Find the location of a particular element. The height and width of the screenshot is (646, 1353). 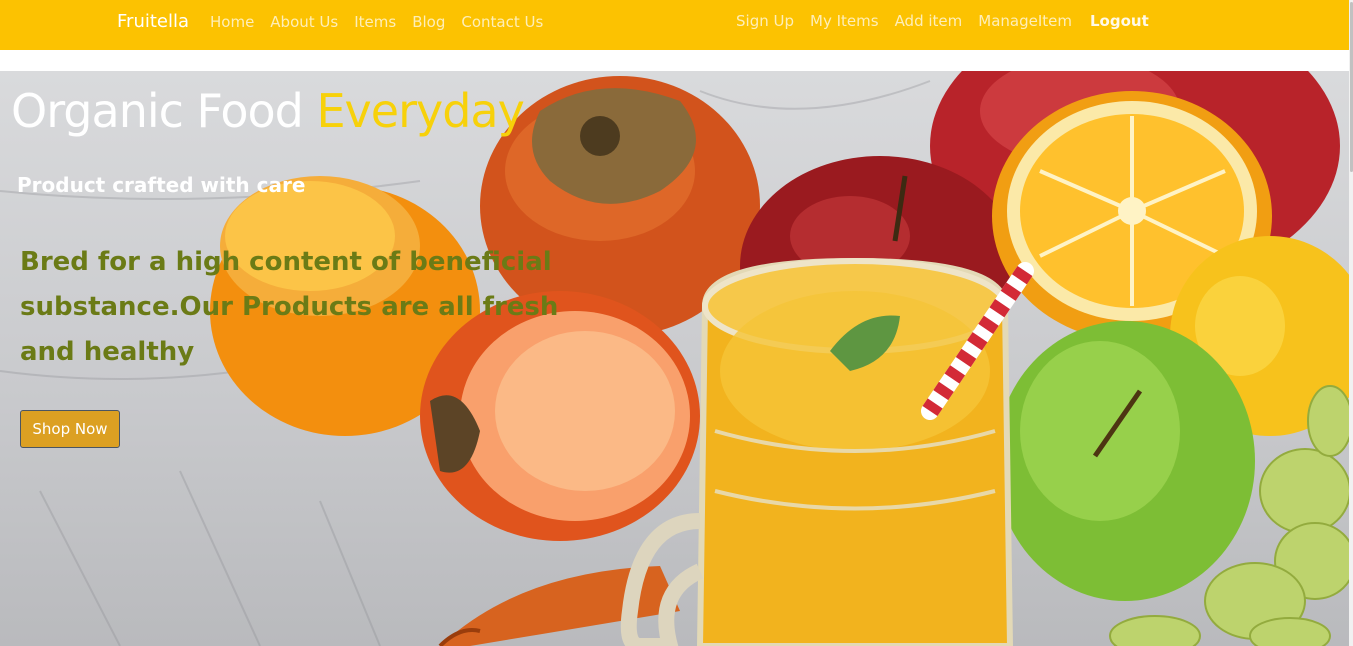

nav-left-links: Home About Us Items Blog Contact Us is located at coordinates (384, 22).